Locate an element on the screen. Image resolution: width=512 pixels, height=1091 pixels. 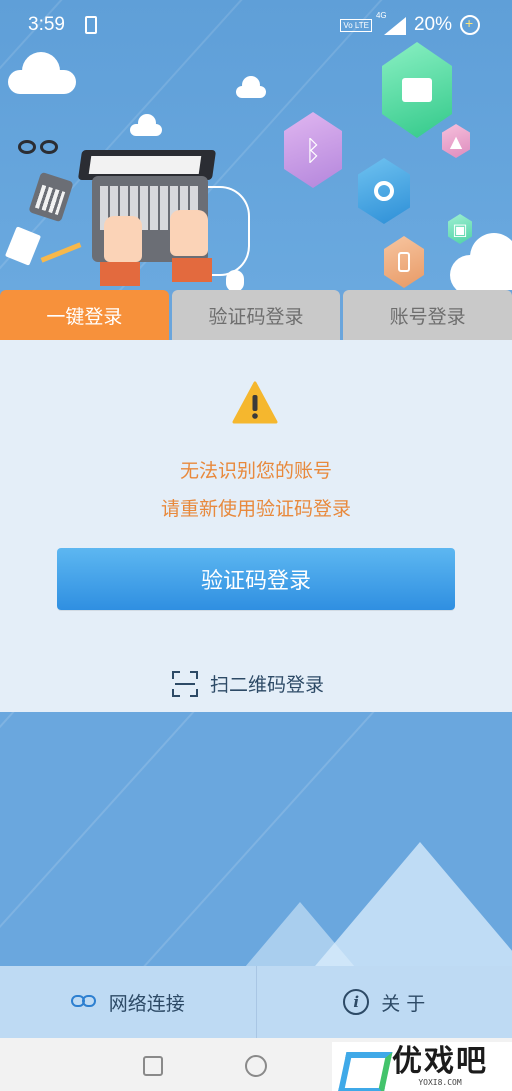
mountain-decoration is located at coordinates (300, 934).